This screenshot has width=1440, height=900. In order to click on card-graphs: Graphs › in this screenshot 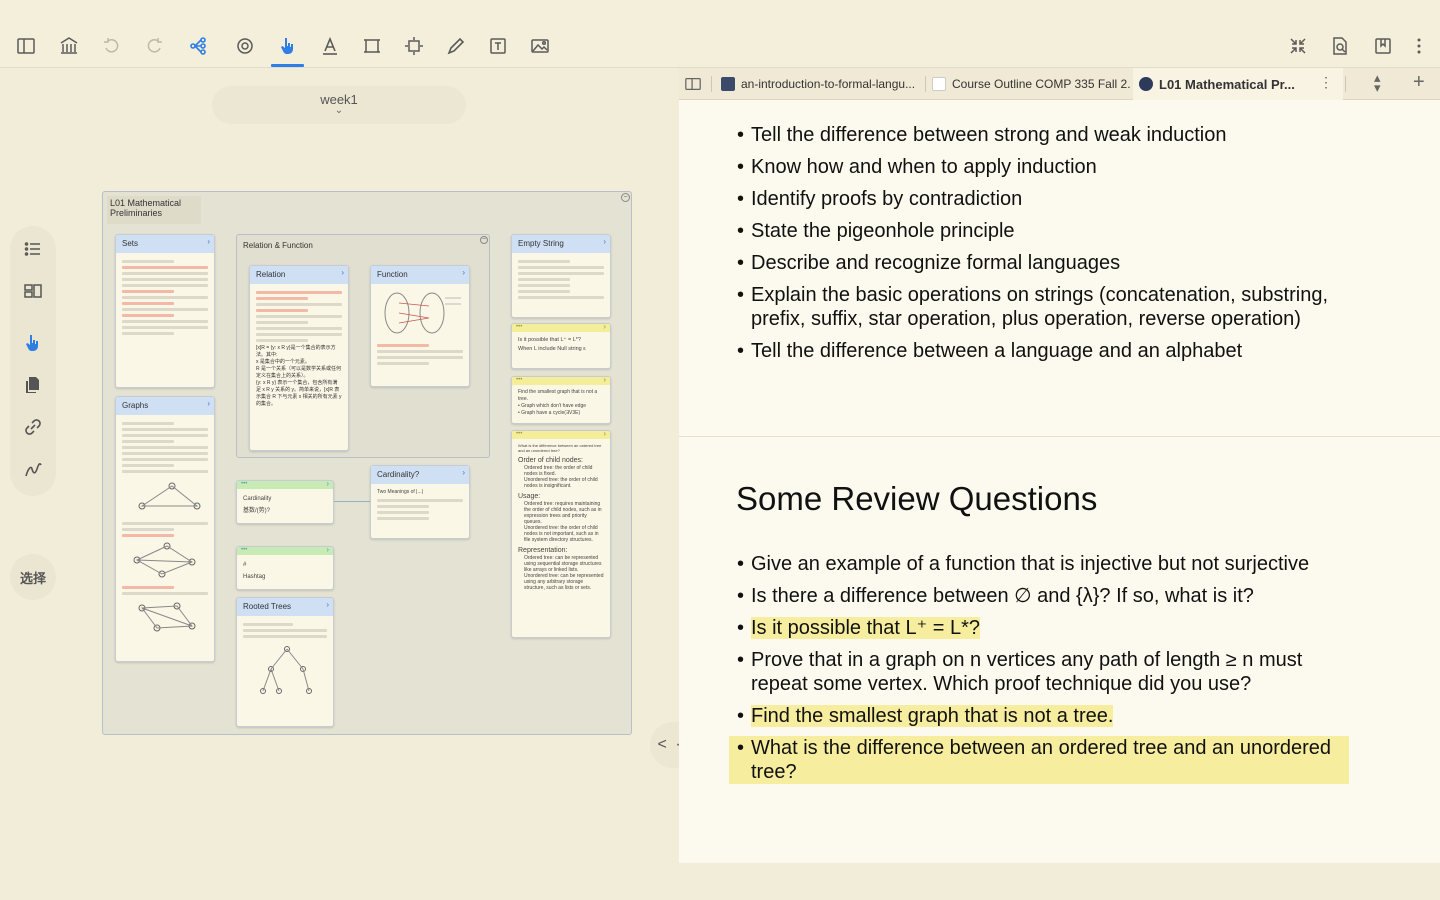, I will do `click(165, 529)`.